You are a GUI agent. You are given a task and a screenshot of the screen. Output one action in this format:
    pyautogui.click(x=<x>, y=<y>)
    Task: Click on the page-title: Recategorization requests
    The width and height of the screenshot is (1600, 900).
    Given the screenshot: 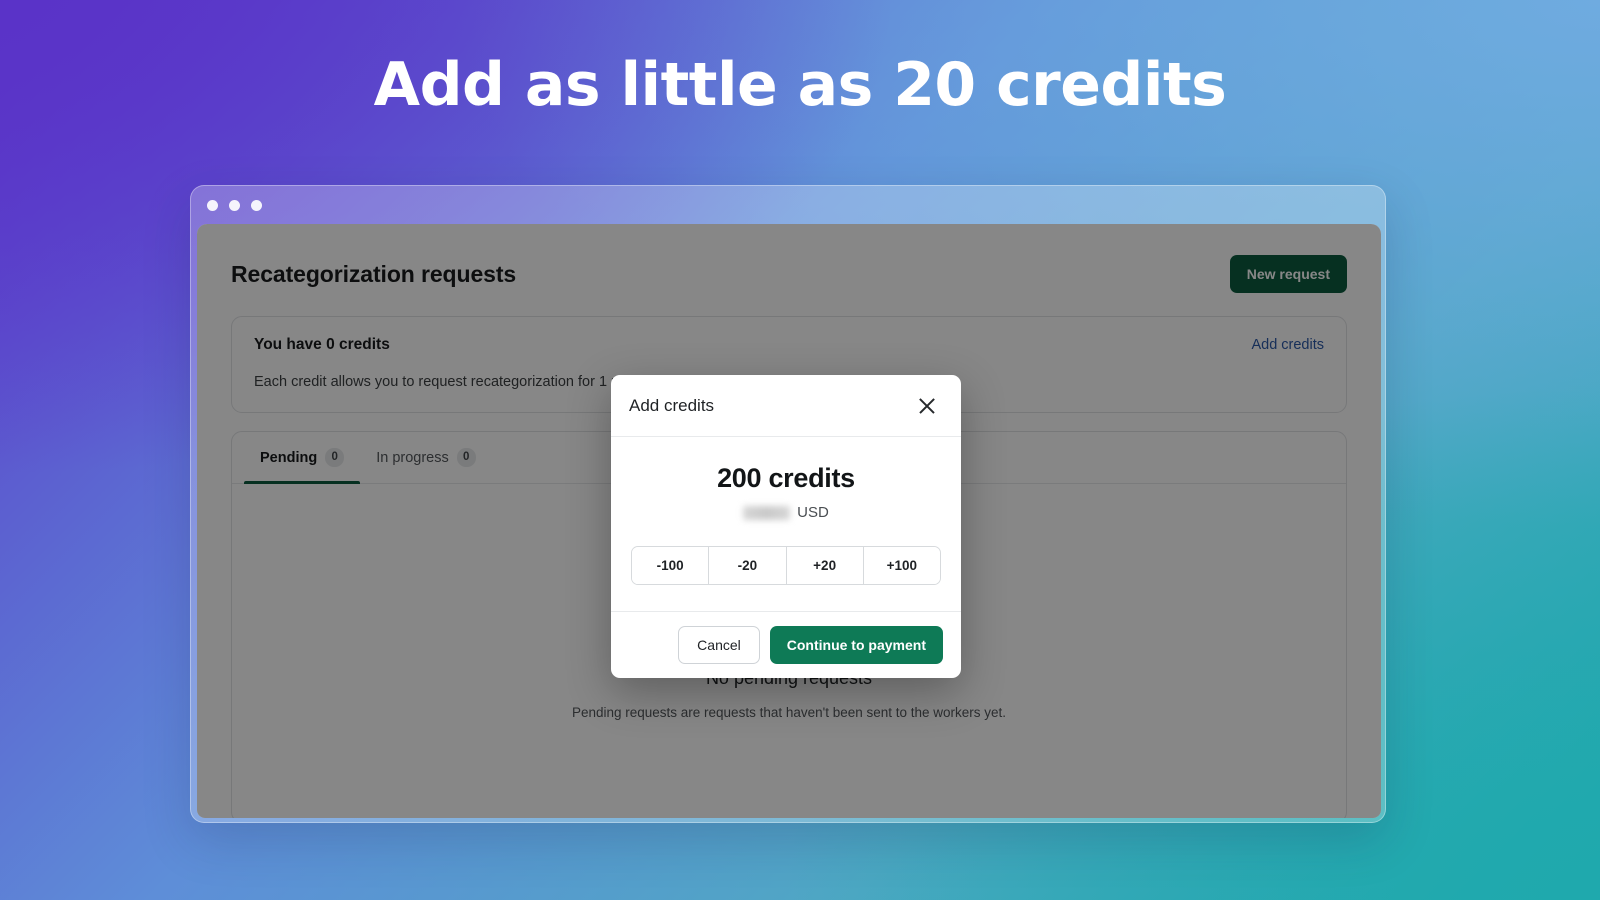 What is the action you would take?
    pyautogui.click(x=374, y=273)
    